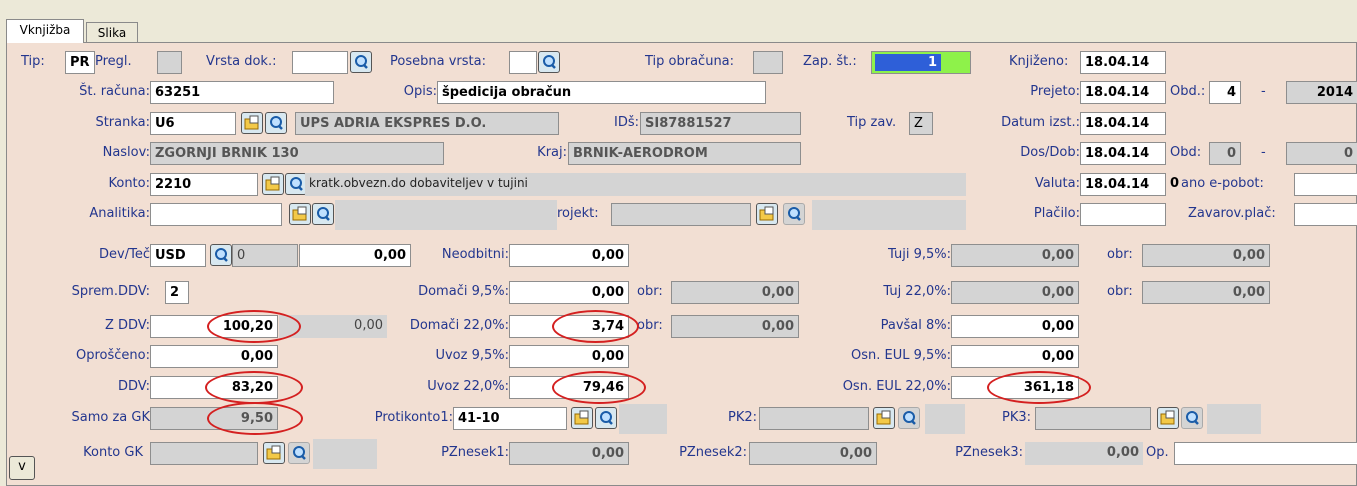  Describe the element at coordinates (523, 62) in the screenshot. I see `posebna-vrsta-field` at that location.